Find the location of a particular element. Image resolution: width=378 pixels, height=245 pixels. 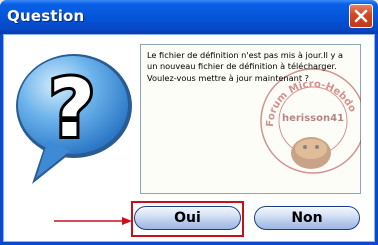

window-title: Question is located at coordinates (46, 16).